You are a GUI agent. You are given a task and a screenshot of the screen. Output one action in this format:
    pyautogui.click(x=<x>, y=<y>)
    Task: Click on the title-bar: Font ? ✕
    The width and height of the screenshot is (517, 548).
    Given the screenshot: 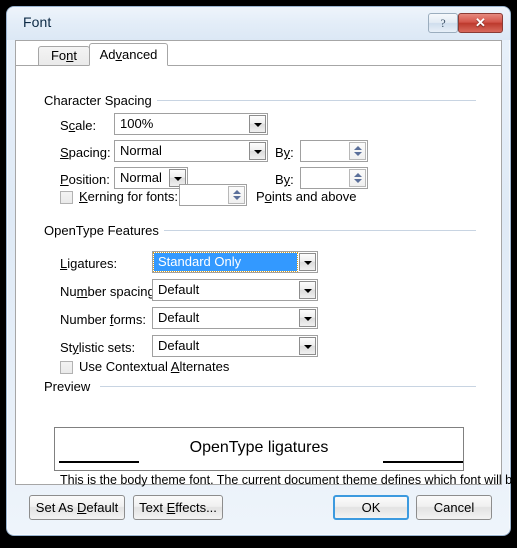 What is the action you would take?
    pyautogui.click(x=258, y=23)
    